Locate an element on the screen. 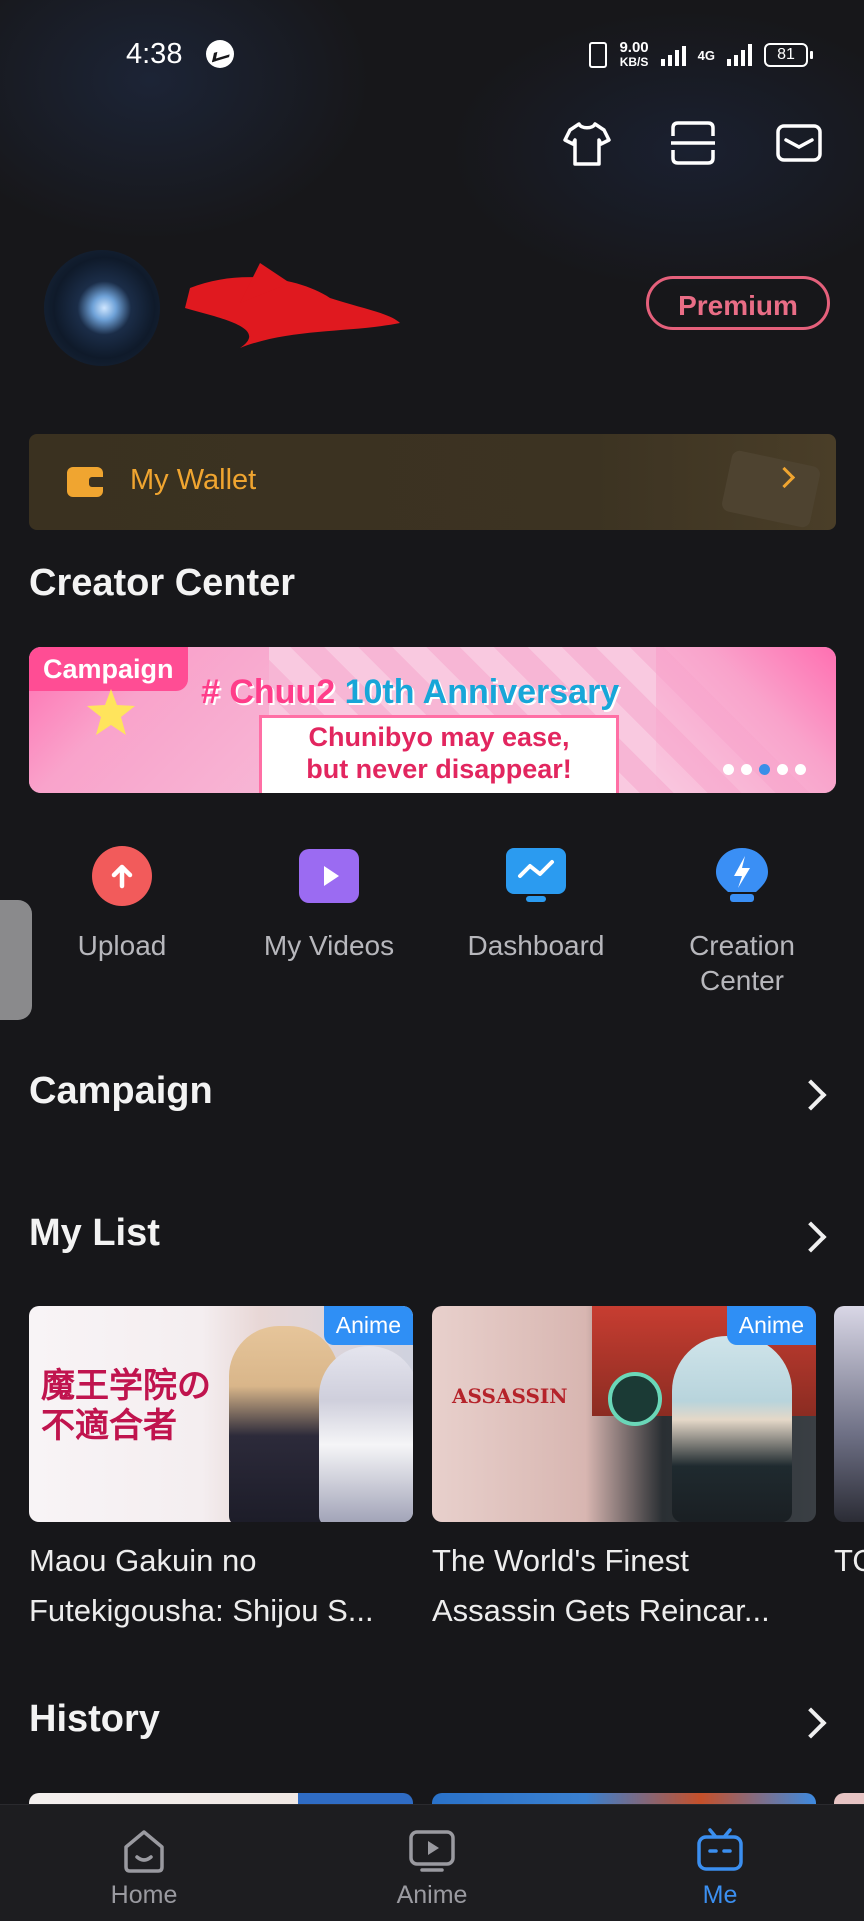 The width and height of the screenshot is (864, 1921). scan-icon is located at coordinates (693, 143).